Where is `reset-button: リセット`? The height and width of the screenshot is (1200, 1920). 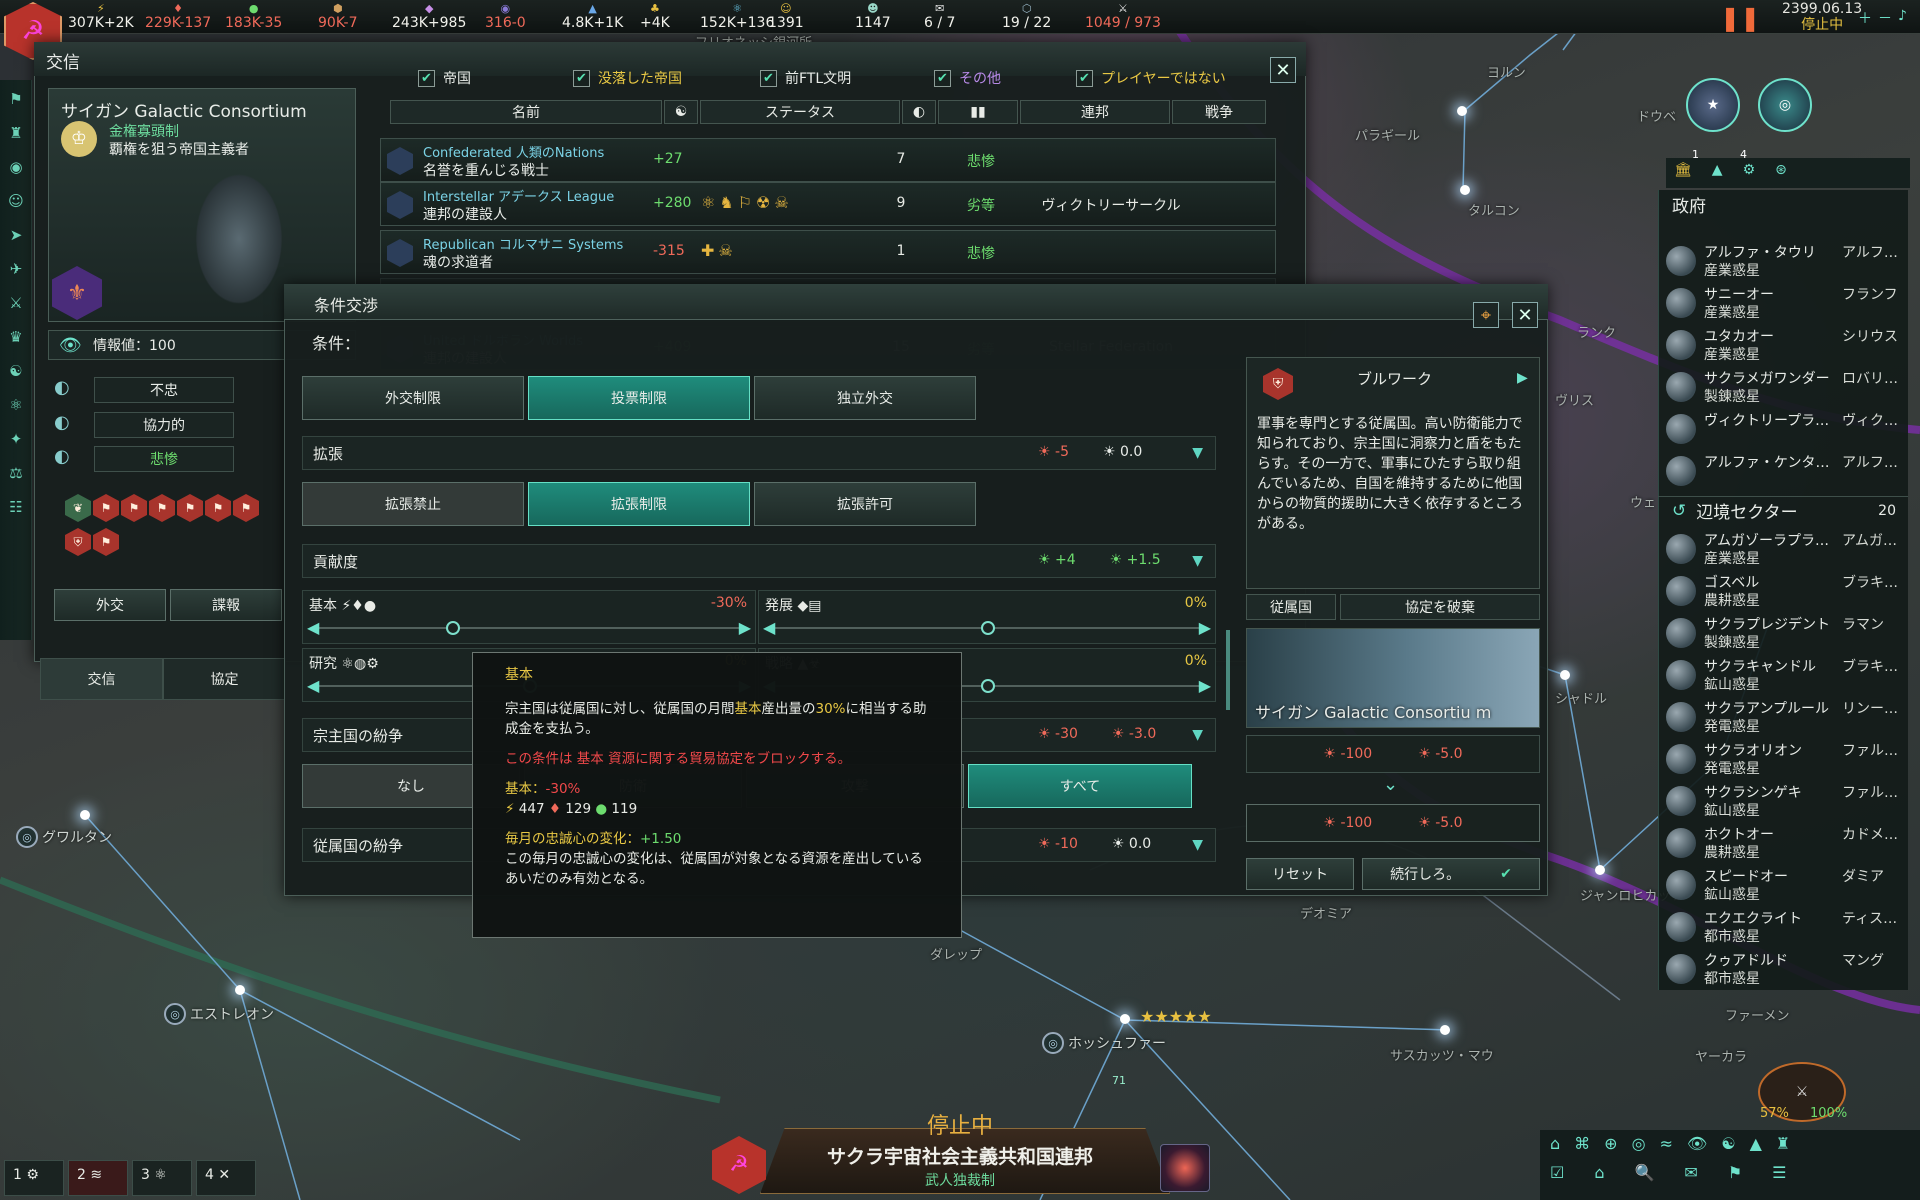 reset-button: リセット is located at coordinates (1300, 874).